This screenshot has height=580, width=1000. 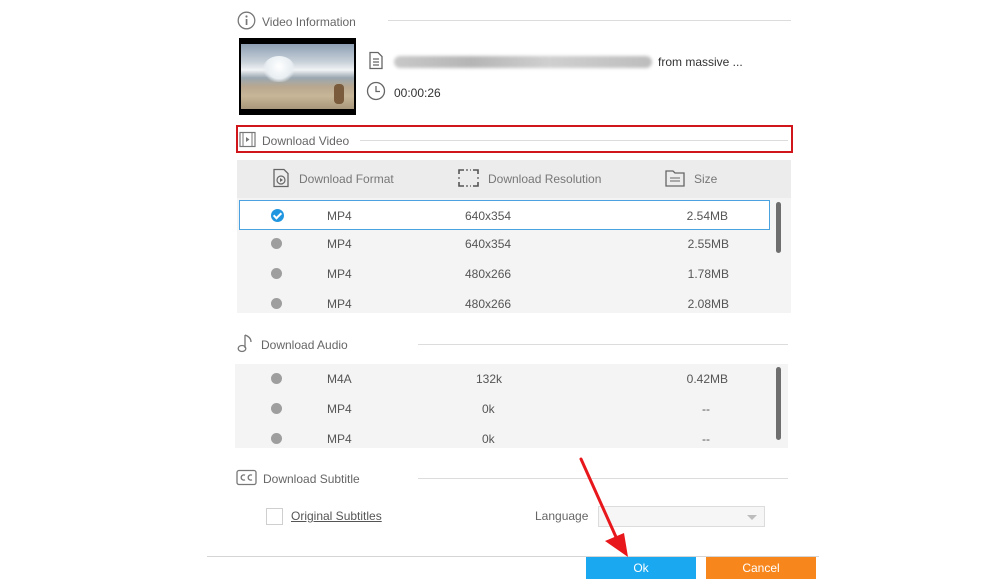 I want to click on chevron-down-icon, so click(x=752, y=517).